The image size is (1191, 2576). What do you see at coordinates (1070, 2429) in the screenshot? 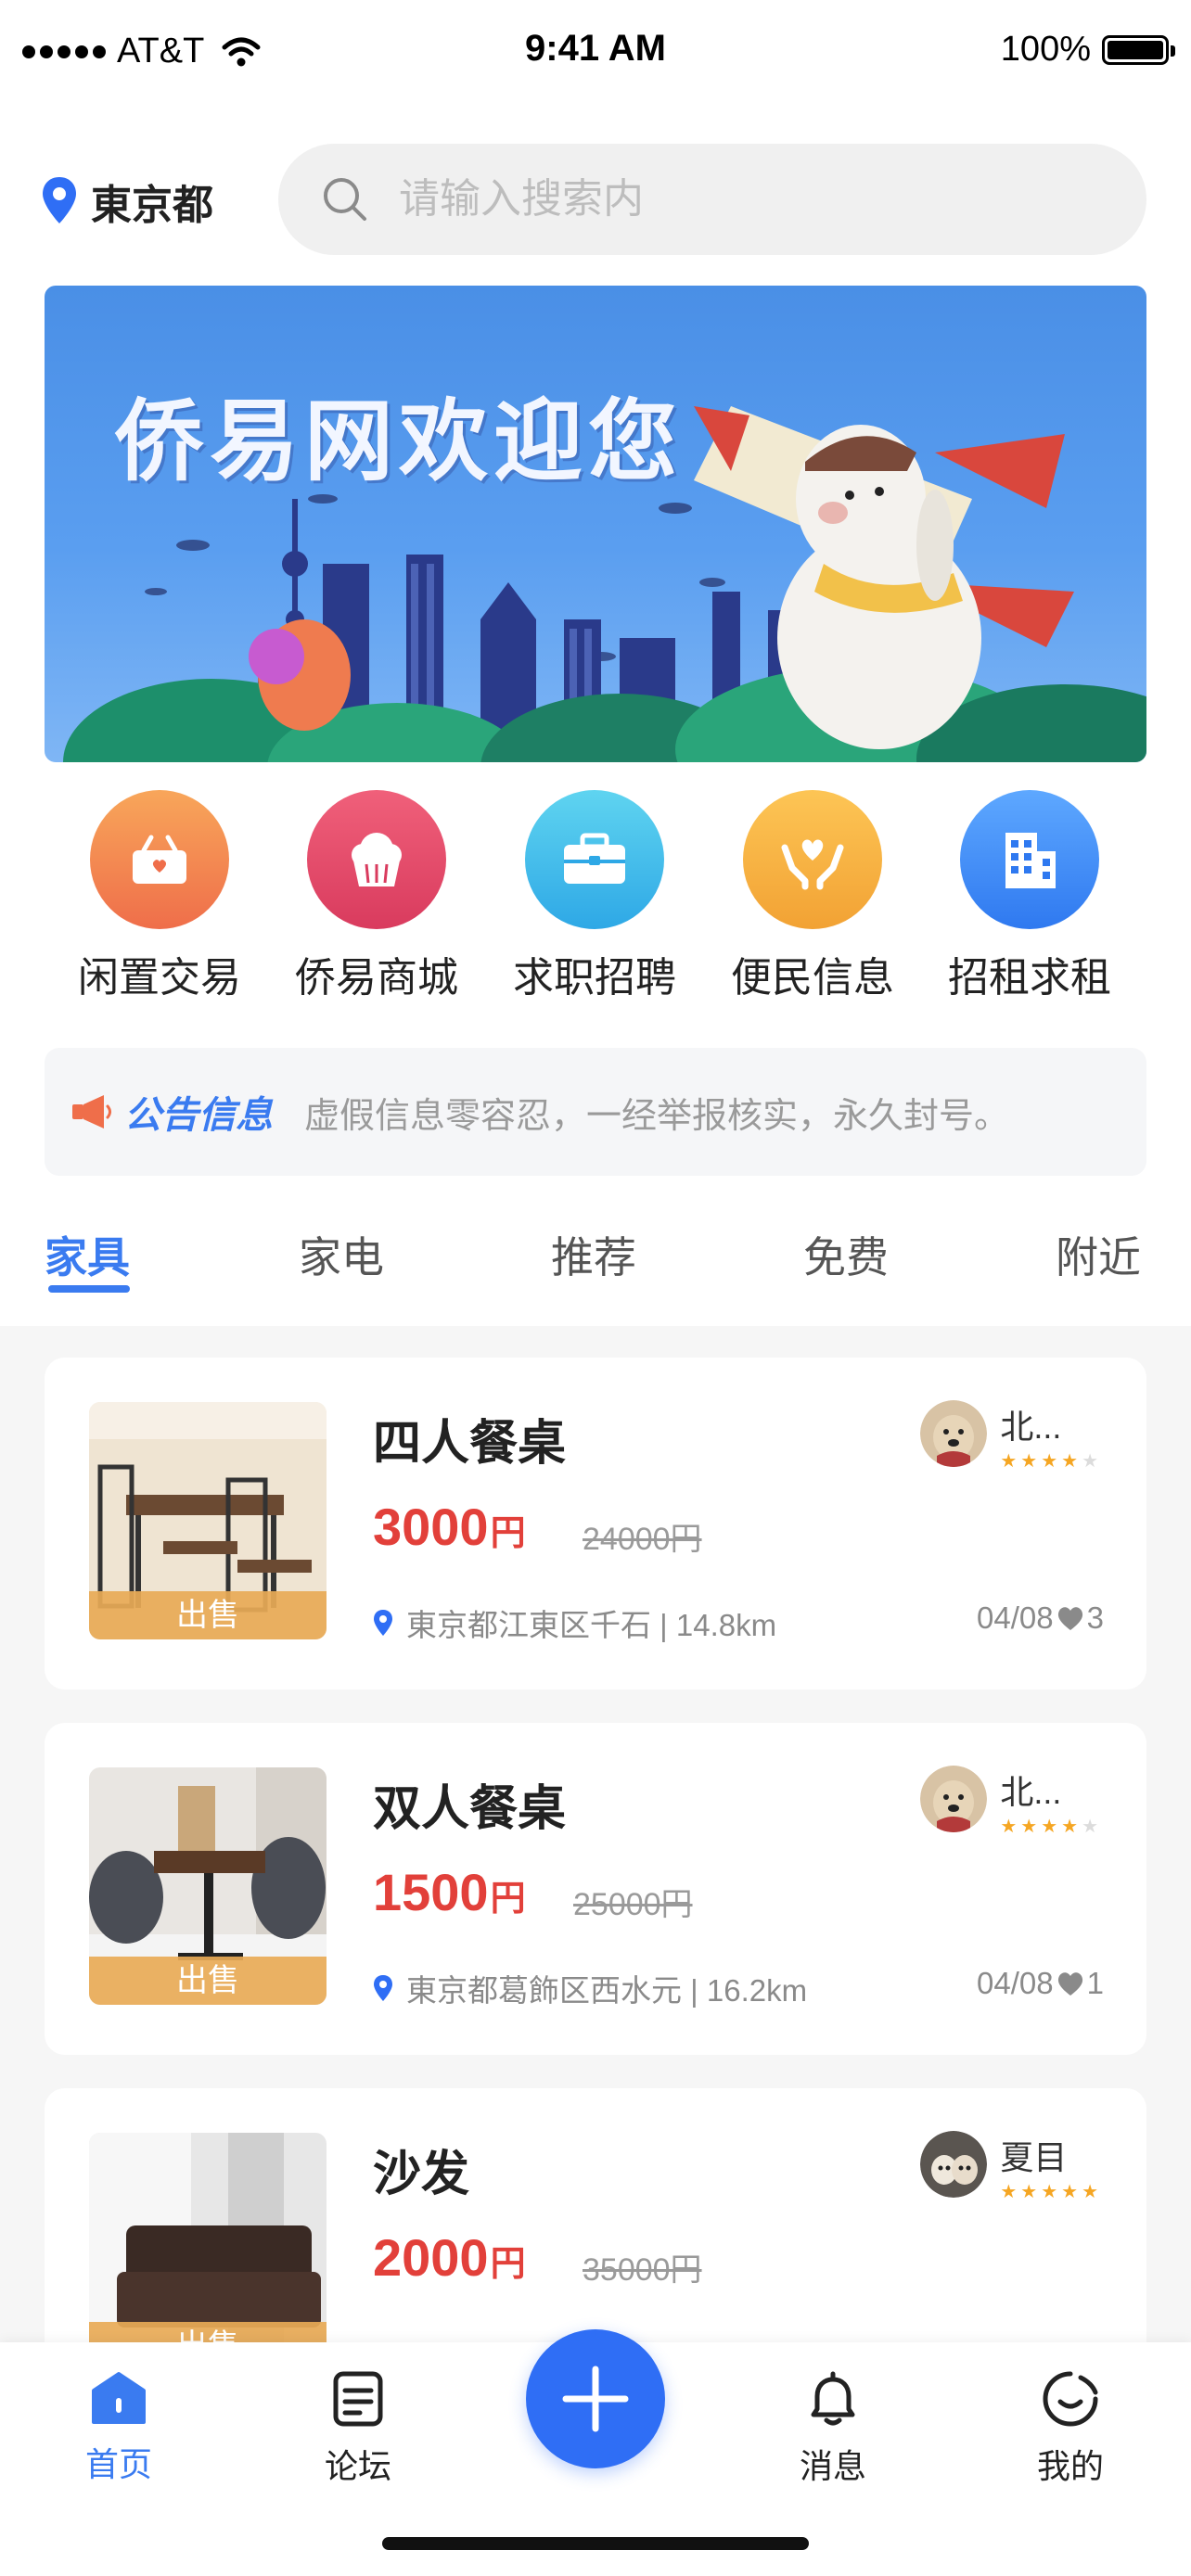
I see `tab-profile: 我的` at bounding box center [1070, 2429].